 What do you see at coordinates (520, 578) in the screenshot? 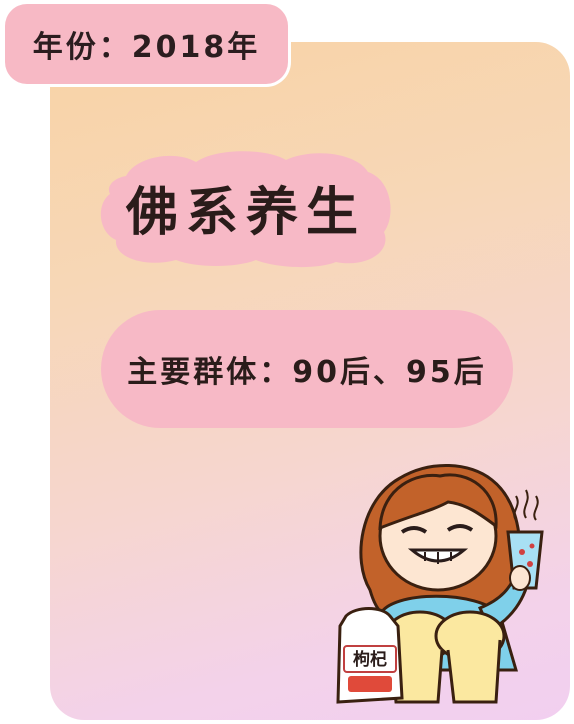
I see `hand-shape` at bounding box center [520, 578].